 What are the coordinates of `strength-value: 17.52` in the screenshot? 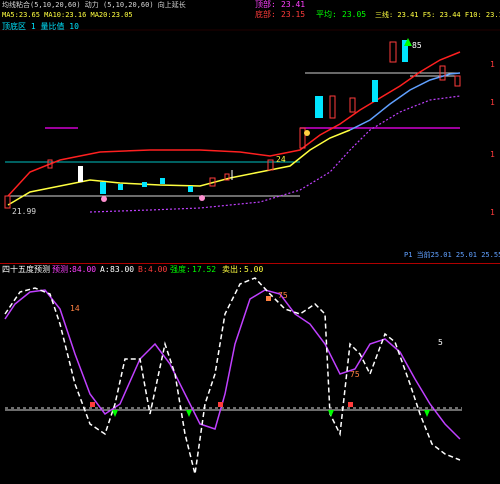 It's located at (204, 269).